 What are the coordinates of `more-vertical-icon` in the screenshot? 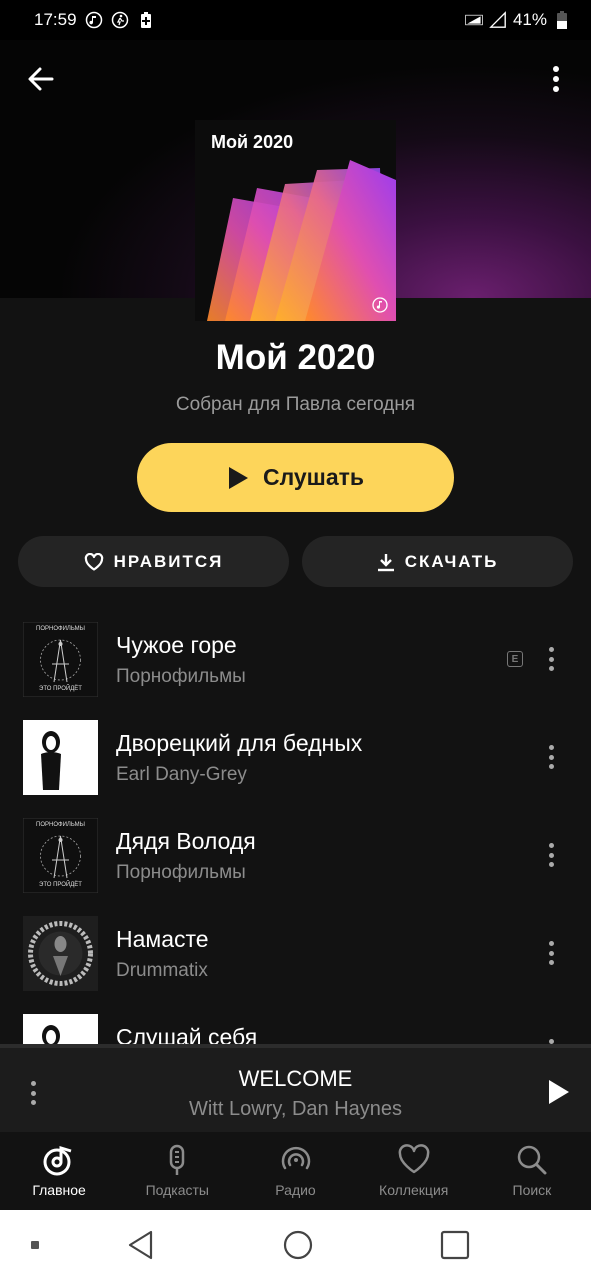 It's located at (556, 79).